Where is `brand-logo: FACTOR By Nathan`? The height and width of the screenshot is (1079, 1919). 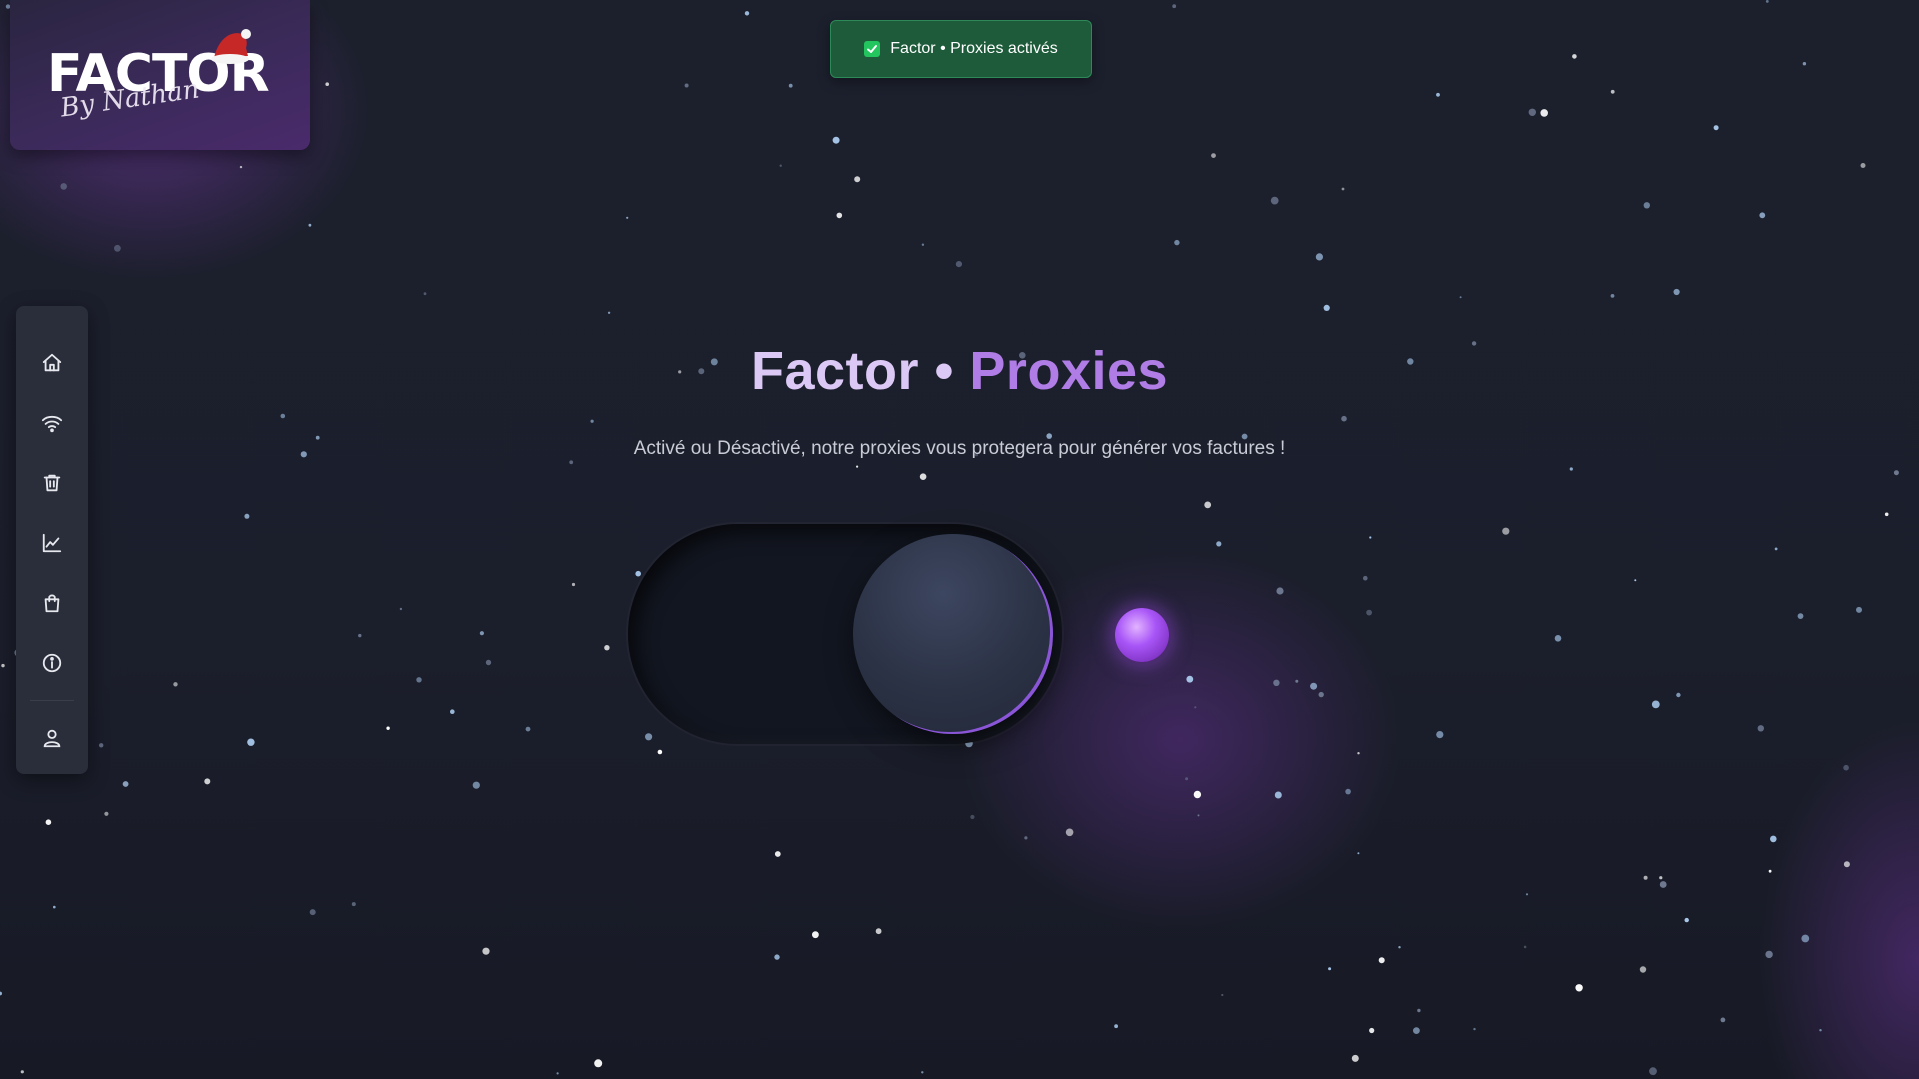 brand-logo: FACTOR By Nathan is located at coordinates (160, 75).